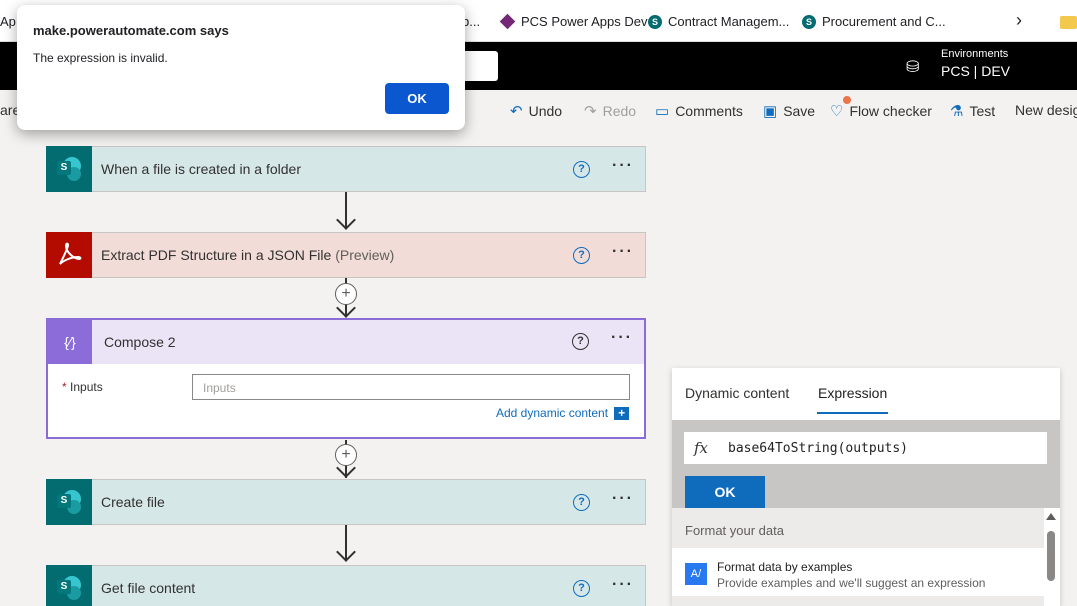  I want to click on tab-expression: Expression, so click(852, 393).